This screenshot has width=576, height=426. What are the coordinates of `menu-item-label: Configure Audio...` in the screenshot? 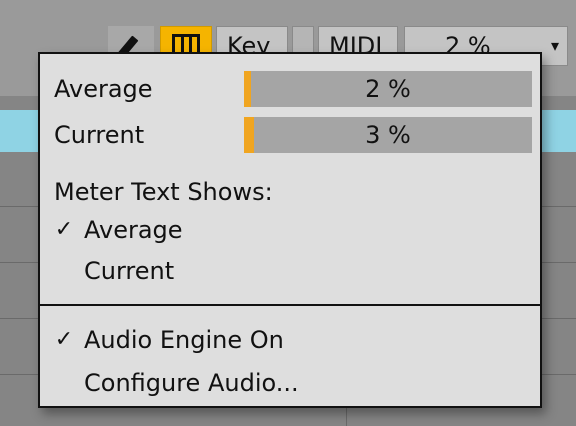 It's located at (191, 383).